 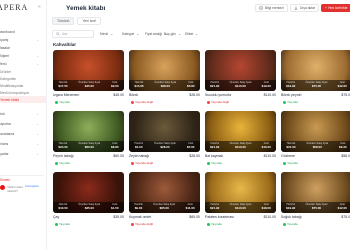 What do you see at coordinates (197, 34) in the screenshot?
I see `chevron-down-icon: ⌄` at bounding box center [197, 34].